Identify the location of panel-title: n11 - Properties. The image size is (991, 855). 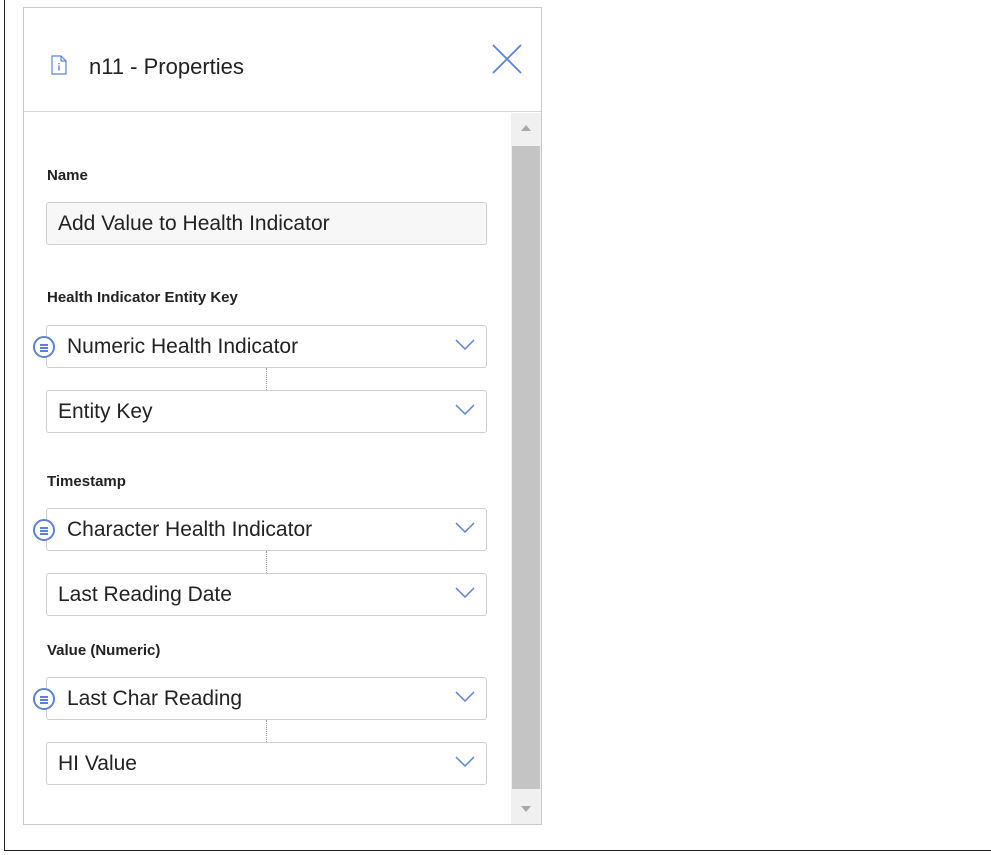
(166, 66).